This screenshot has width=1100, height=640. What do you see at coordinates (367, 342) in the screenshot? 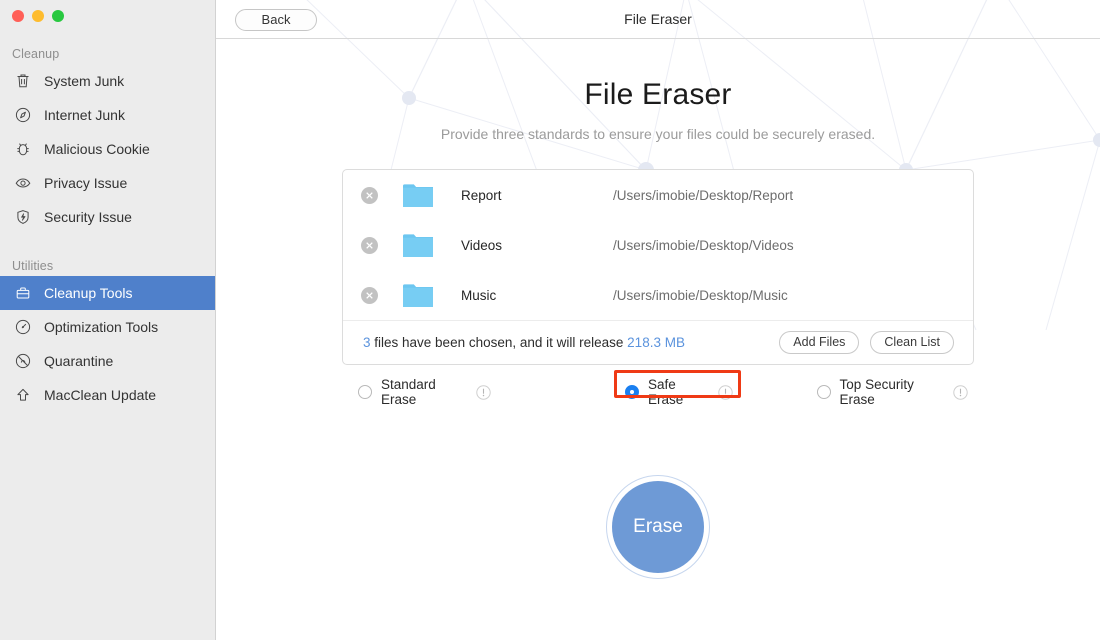
I see `file-count: 3` at bounding box center [367, 342].